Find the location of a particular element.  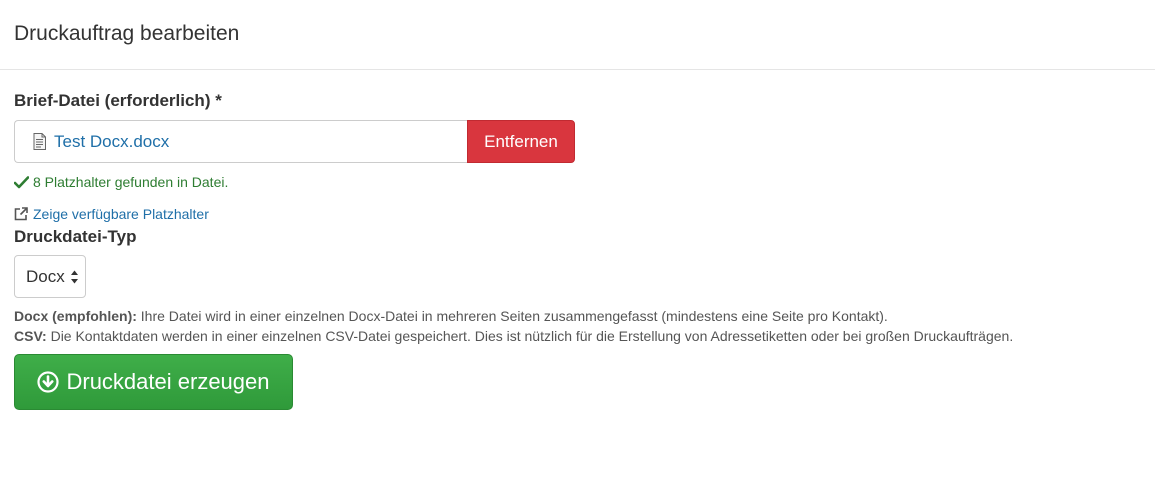

print-type-label: Druckdatei-Typ is located at coordinates (75, 236).